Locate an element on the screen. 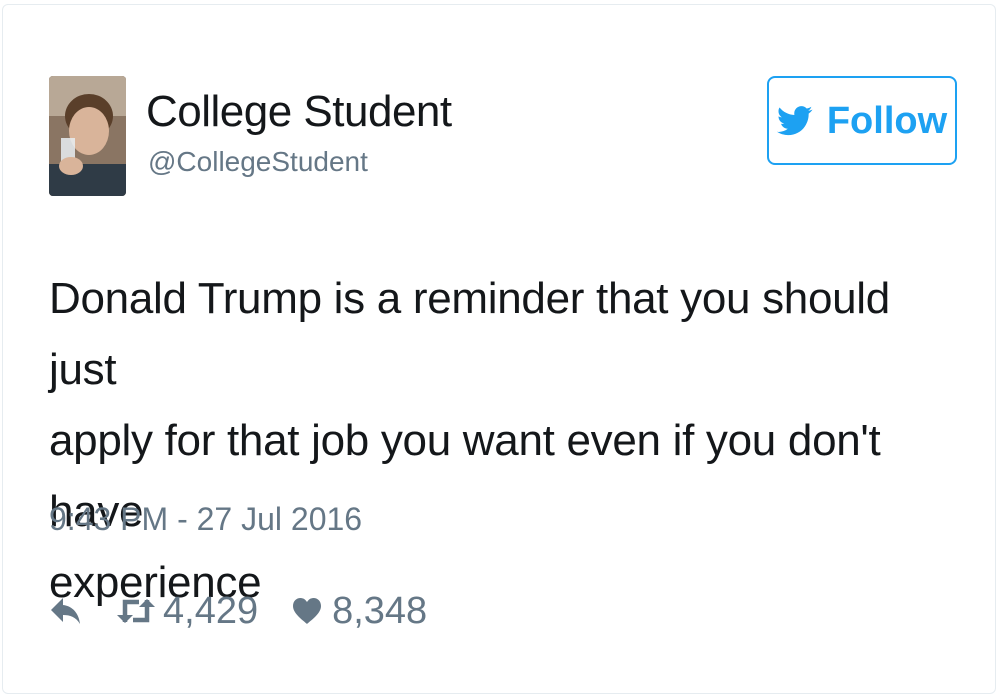 The image size is (1000, 700). follow-button-label: Follow is located at coordinates (887, 120).